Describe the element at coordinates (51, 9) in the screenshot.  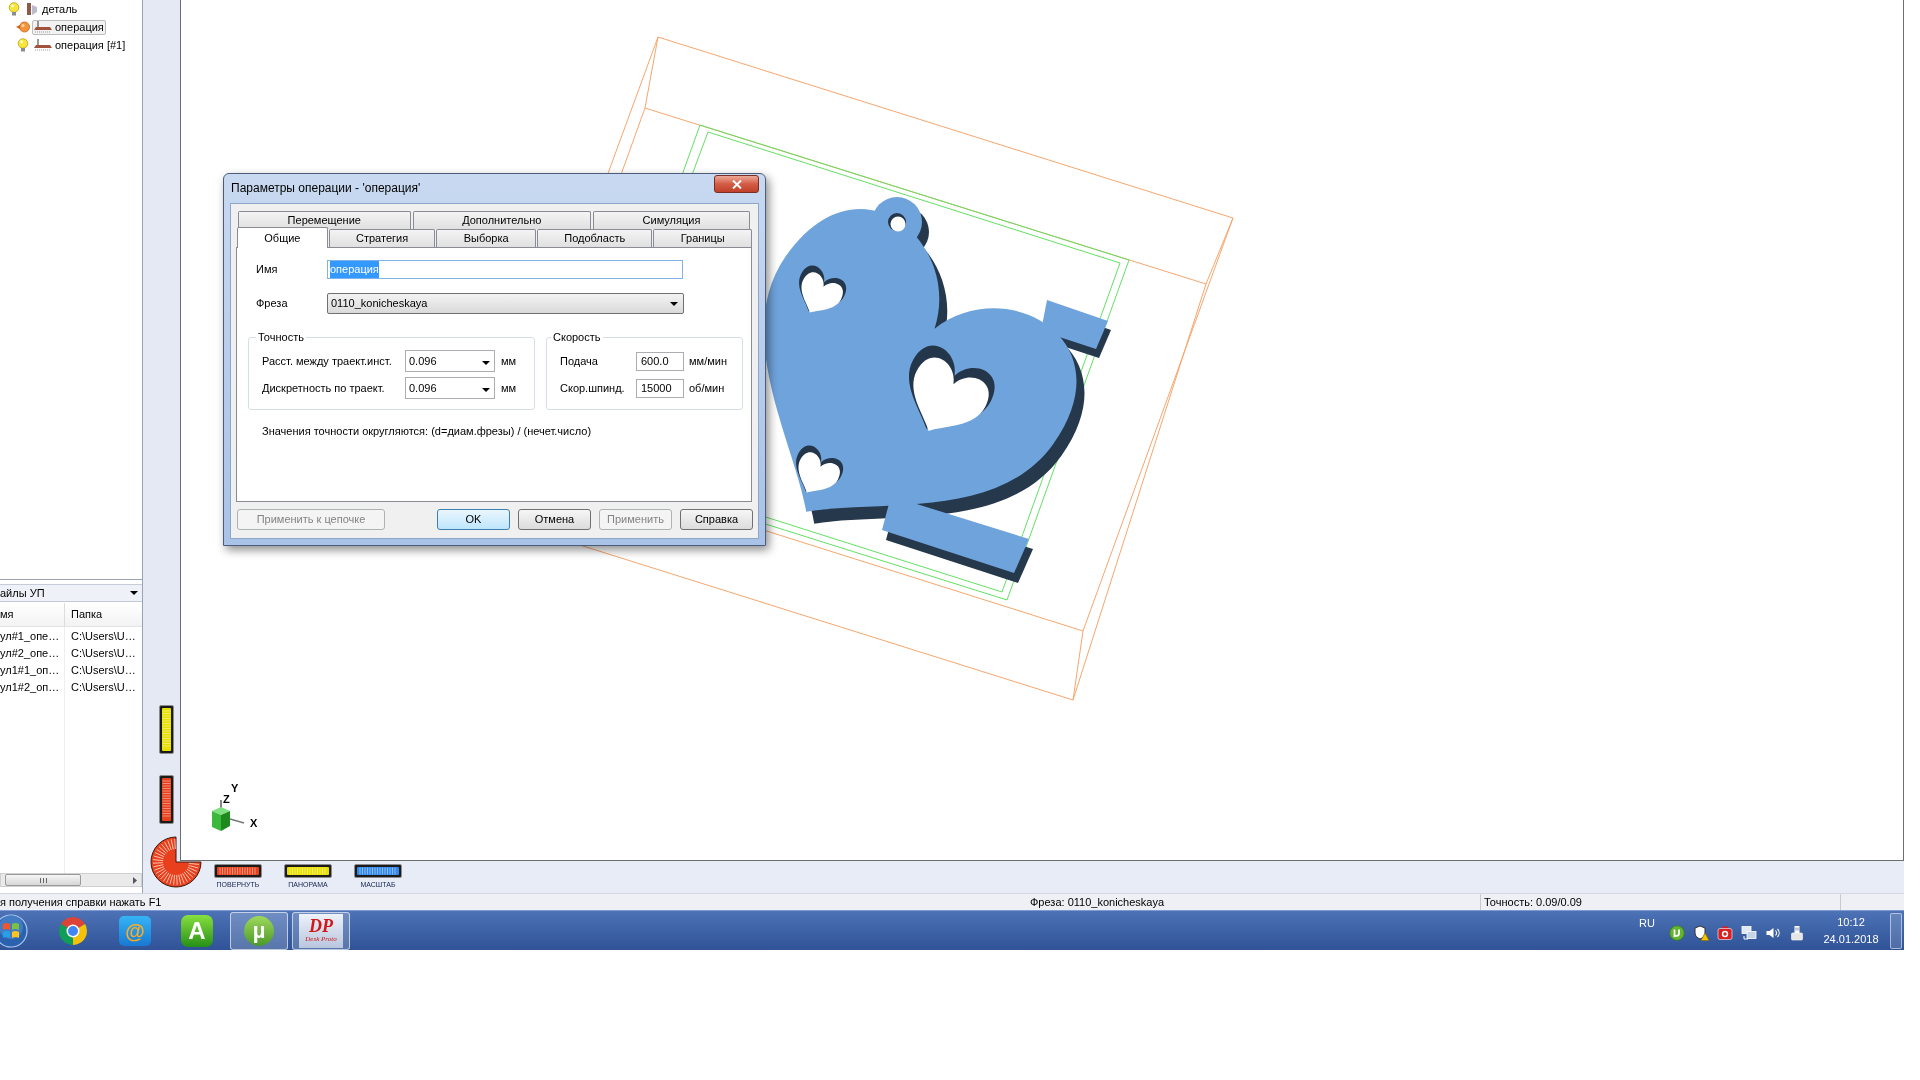
I see `tree-item: деталь` at that location.